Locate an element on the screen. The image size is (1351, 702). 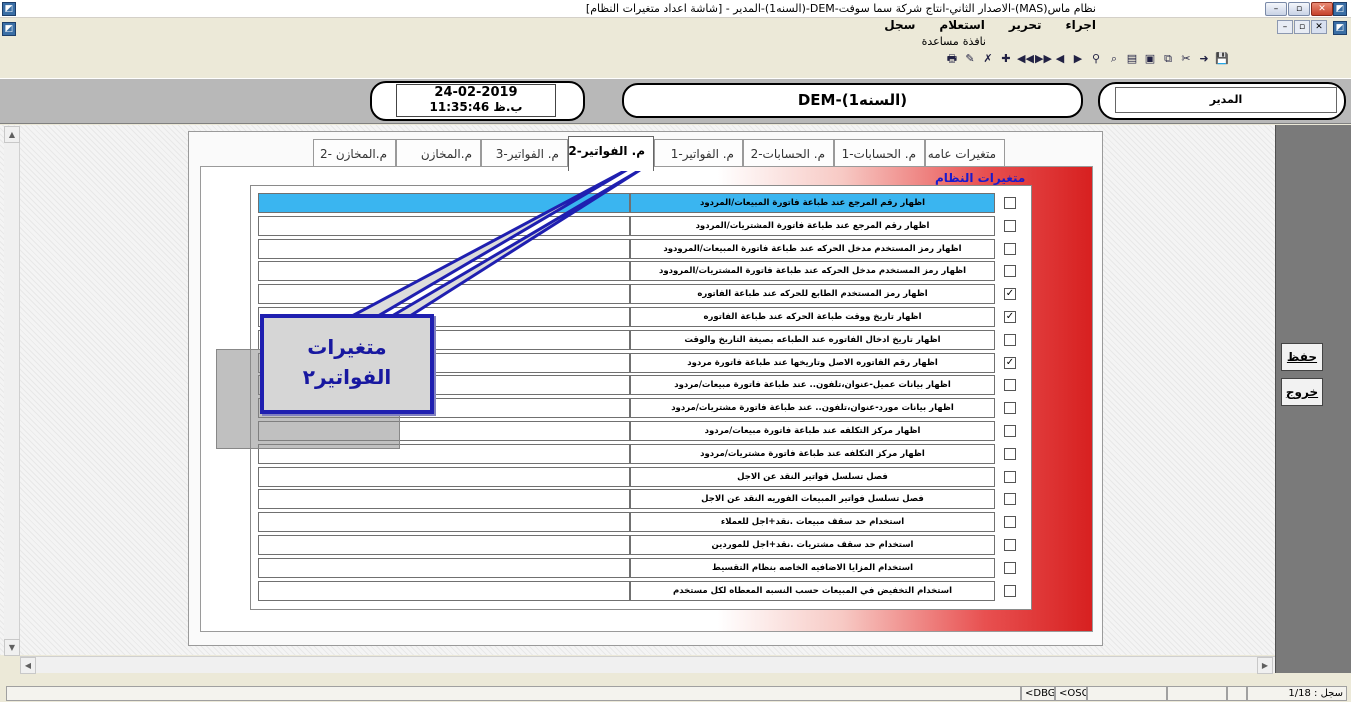
menu-bar-secondary: نافذة مساعدة is located at coordinates (954, 41).